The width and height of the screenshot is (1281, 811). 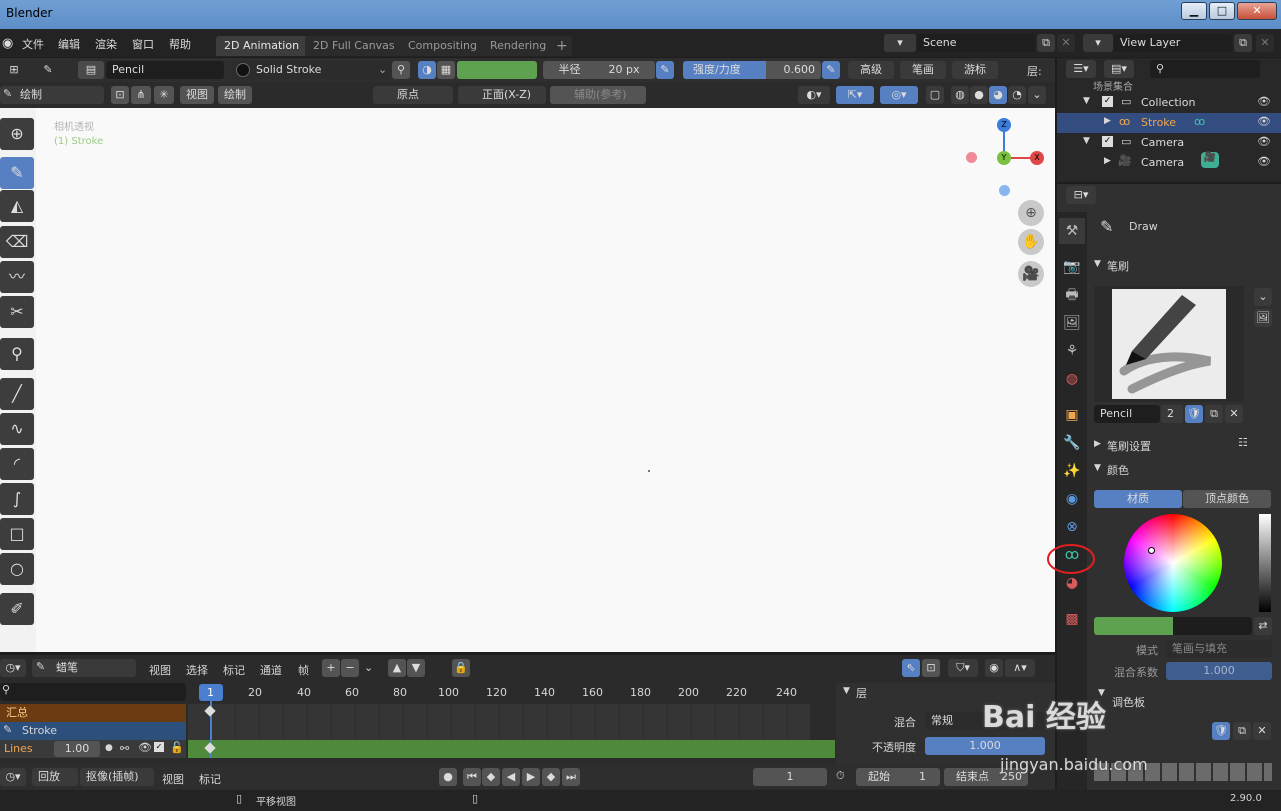 What do you see at coordinates (472, 777) in the screenshot?
I see `jump-start-icon: ⏮` at bounding box center [472, 777].